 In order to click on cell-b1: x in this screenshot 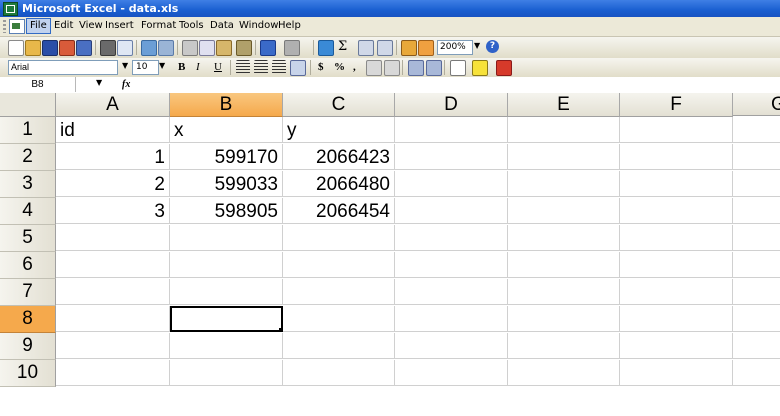, I will do `click(226, 130)`.